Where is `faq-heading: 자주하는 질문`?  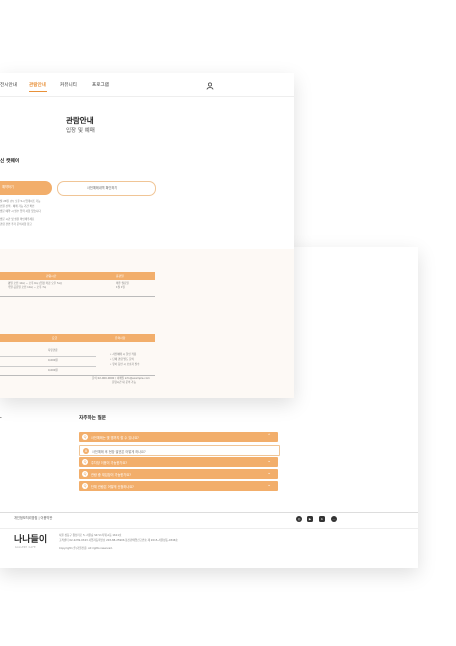 faq-heading: 자주하는 질문 is located at coordinates (92, 418).